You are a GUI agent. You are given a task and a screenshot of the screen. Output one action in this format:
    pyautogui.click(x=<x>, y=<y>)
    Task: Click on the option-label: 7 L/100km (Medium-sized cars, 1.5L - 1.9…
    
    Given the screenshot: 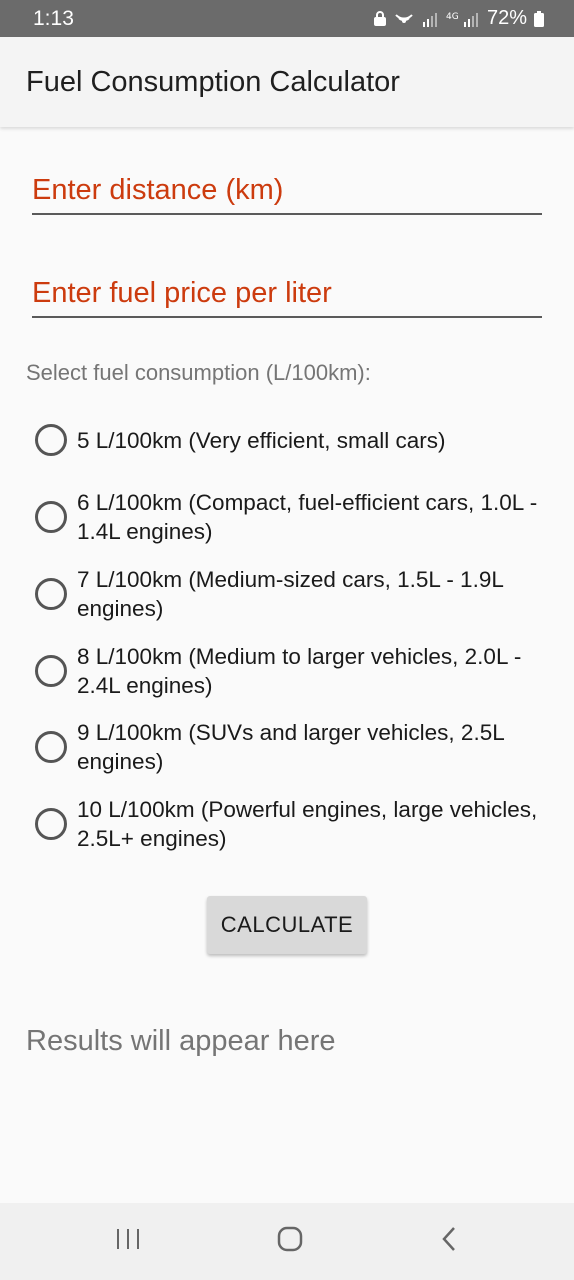 What is the action you would take?
    pyautogui.click(x=290, y=594)
    